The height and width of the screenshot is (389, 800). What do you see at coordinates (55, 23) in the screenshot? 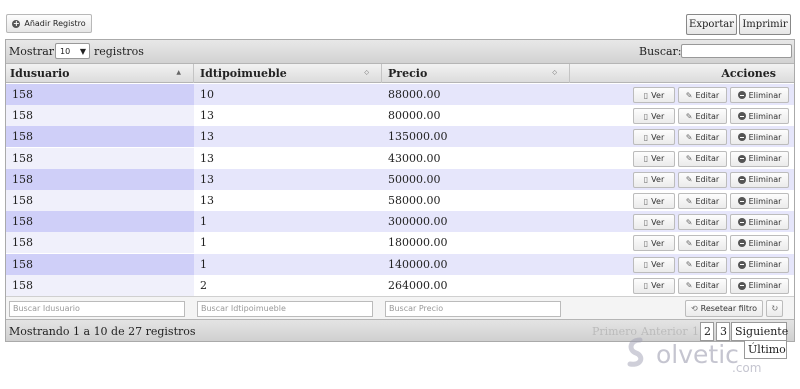
I see `add-record-label: Añadir Registro` at bounding box center [55, 23].